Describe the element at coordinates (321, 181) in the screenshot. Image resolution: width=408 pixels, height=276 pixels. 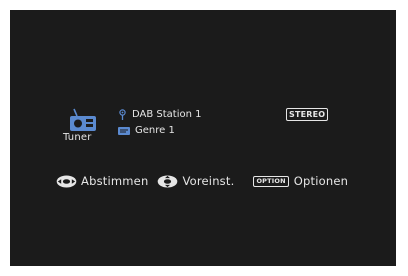
I see `option-label: Optionen` at that location.